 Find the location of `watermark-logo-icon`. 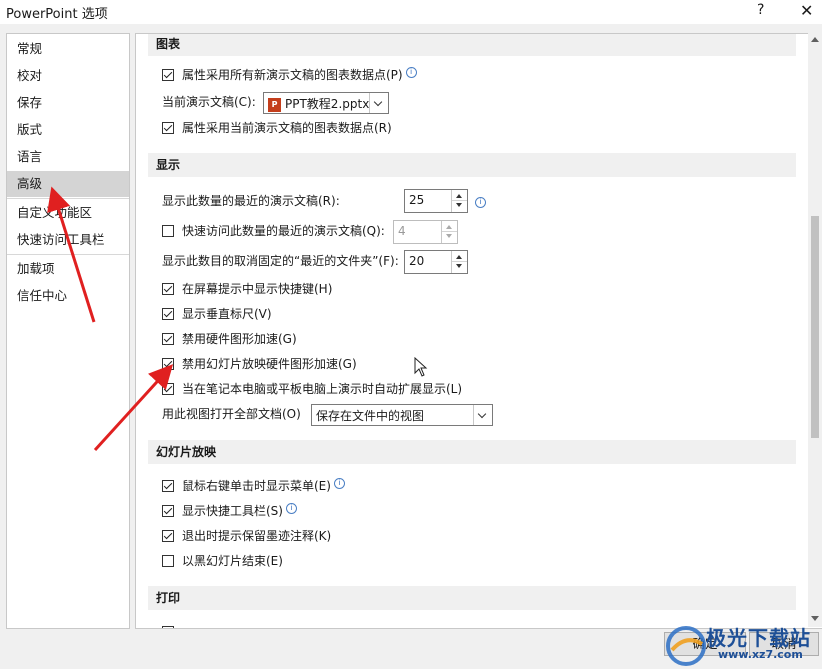

watermark-logo-icon is located at coordinates (686, 646).